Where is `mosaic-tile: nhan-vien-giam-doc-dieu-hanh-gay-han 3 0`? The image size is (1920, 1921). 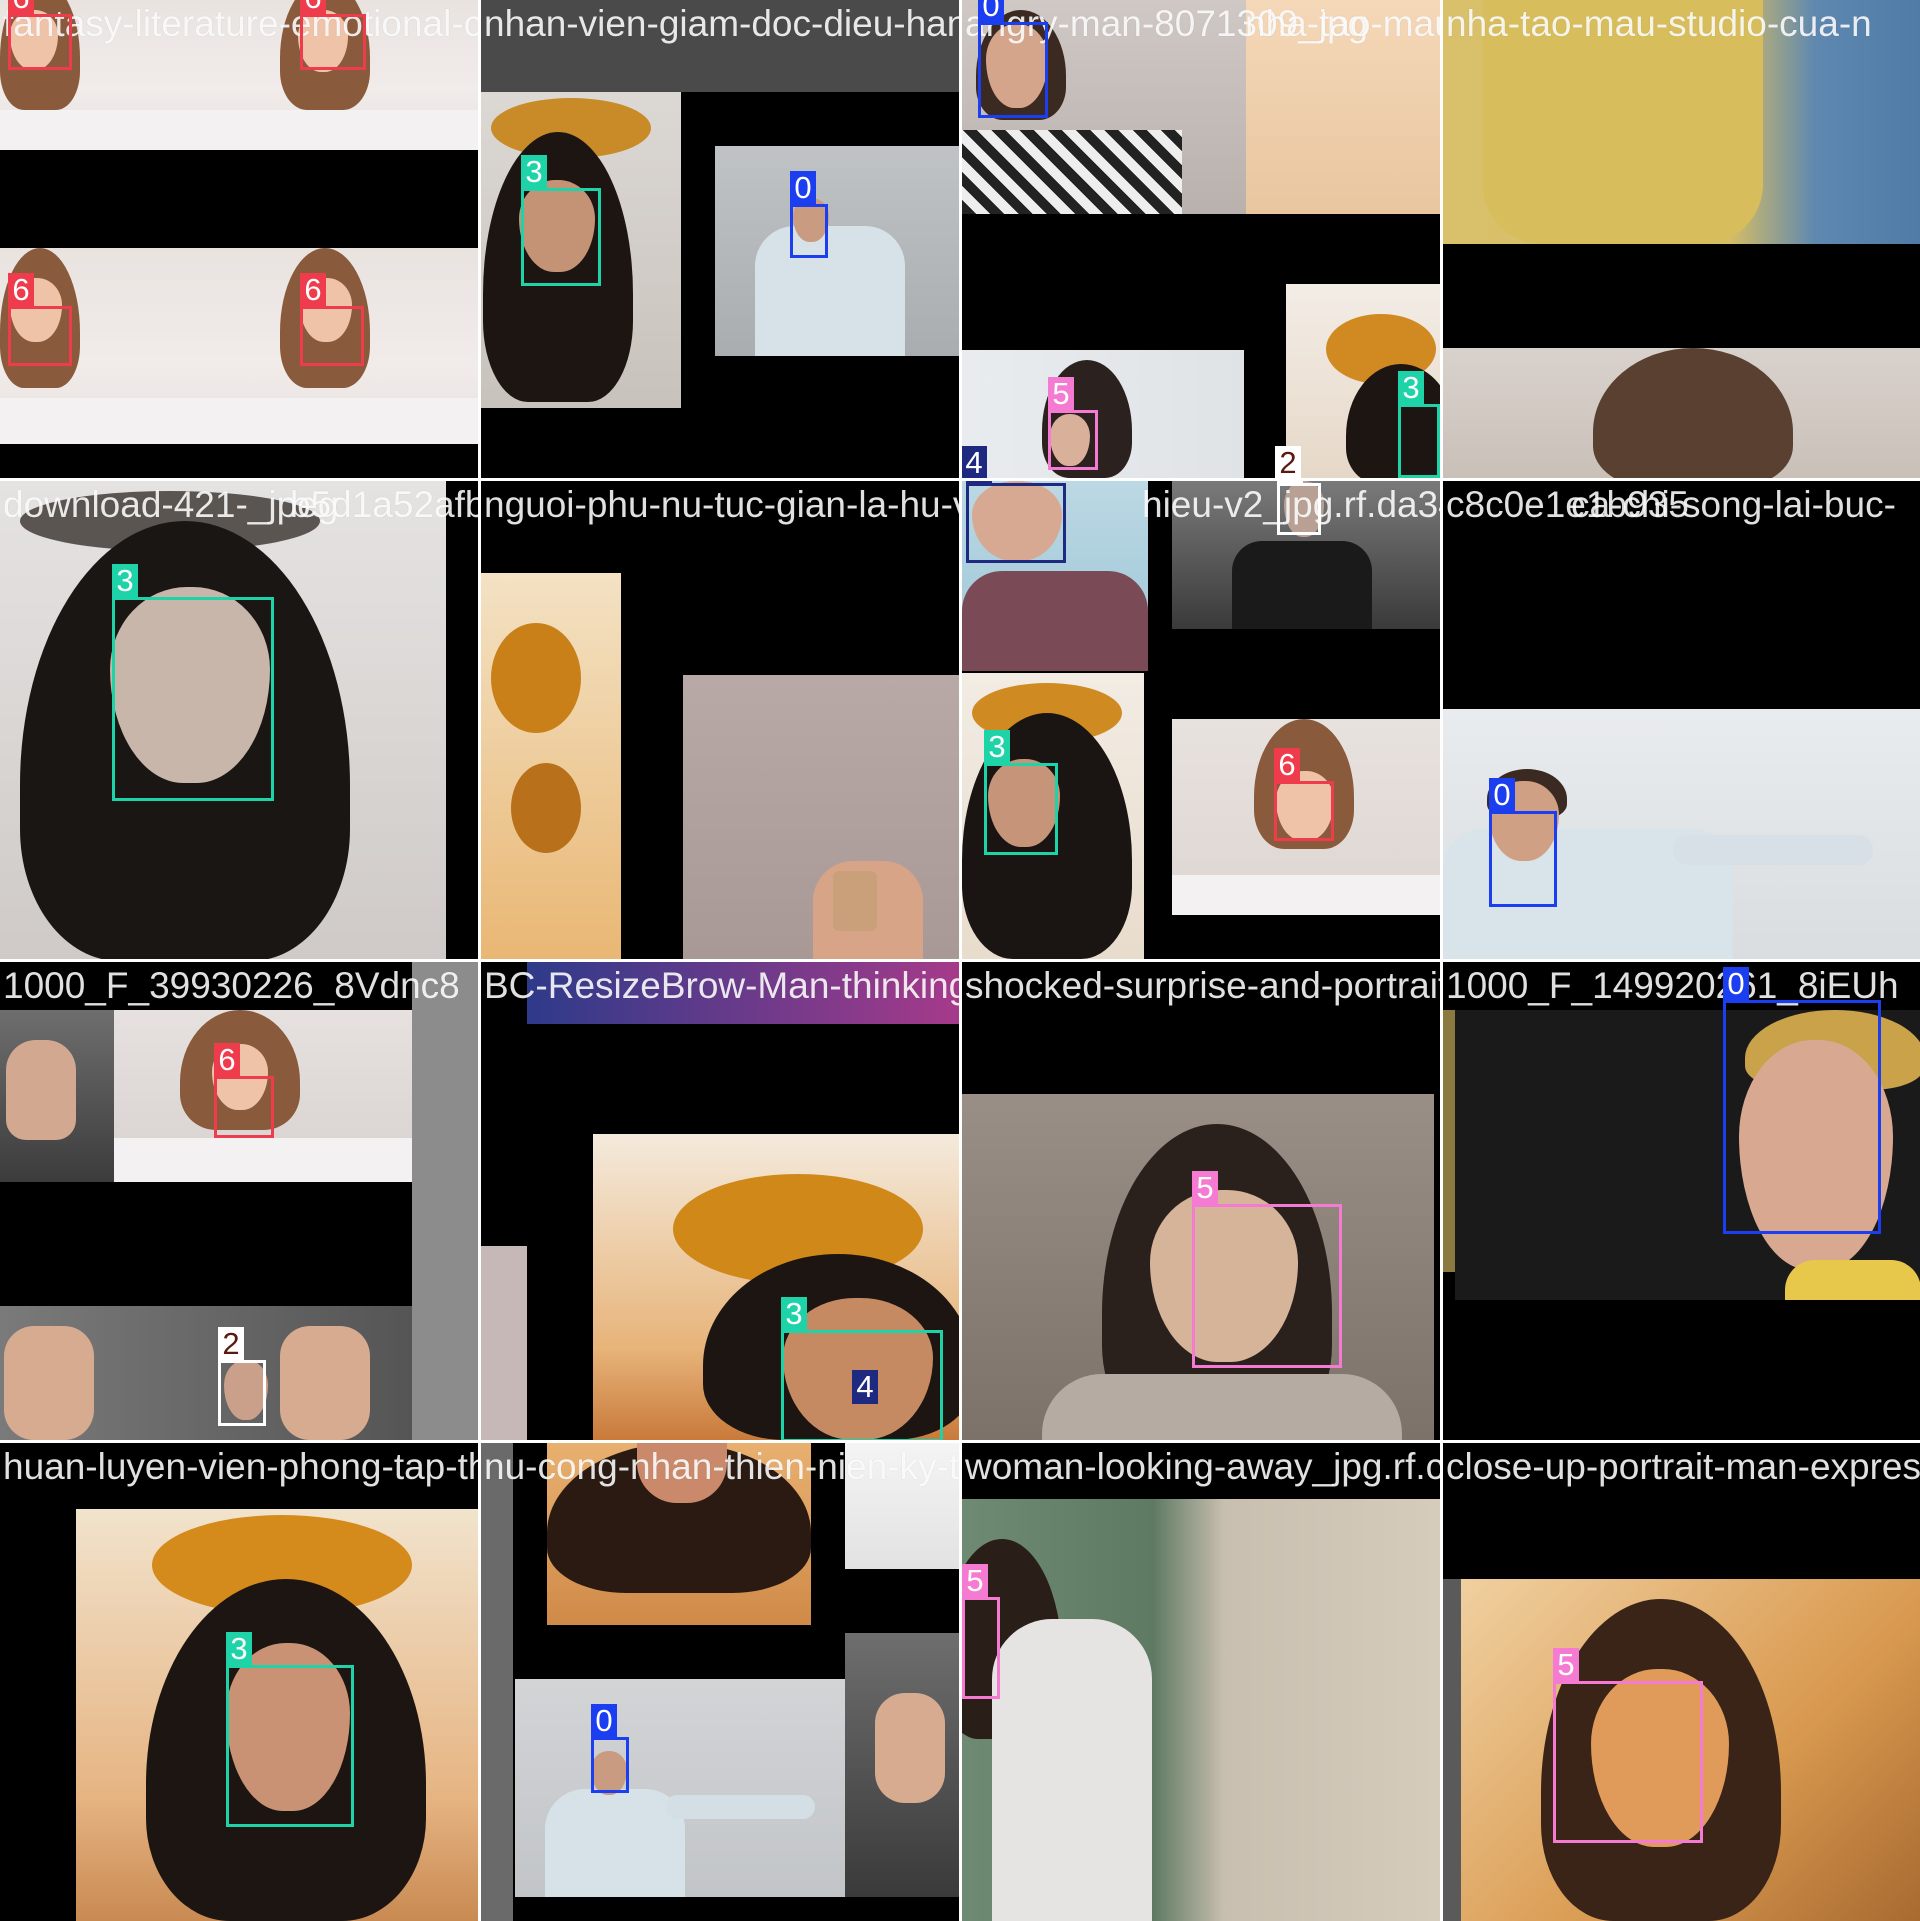 mosaic-tile: nhan-vien-giam-doc-dieu-hanh-gay-han 3 0 is located at coordinates (720, 239).